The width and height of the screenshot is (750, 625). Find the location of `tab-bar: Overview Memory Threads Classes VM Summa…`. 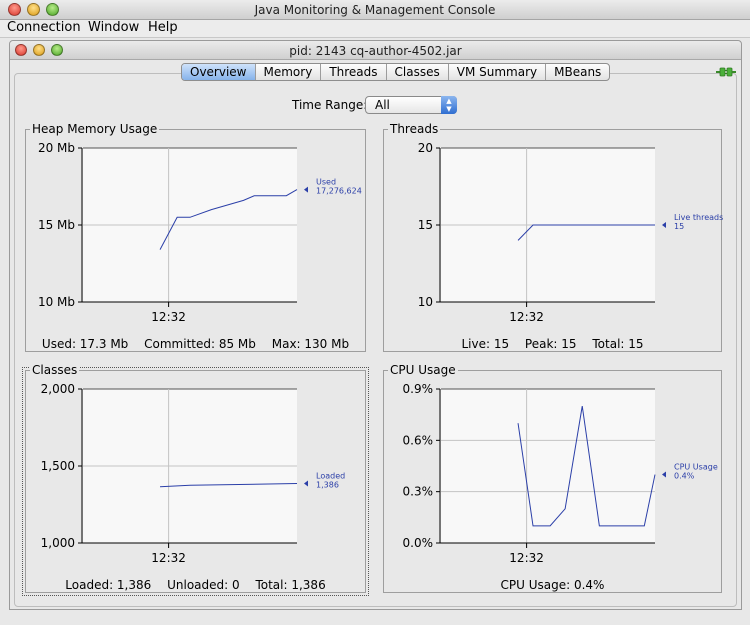

tab-bar: Overview Memory Threads Classes VM Summa… is located at coordinates (396, 72).